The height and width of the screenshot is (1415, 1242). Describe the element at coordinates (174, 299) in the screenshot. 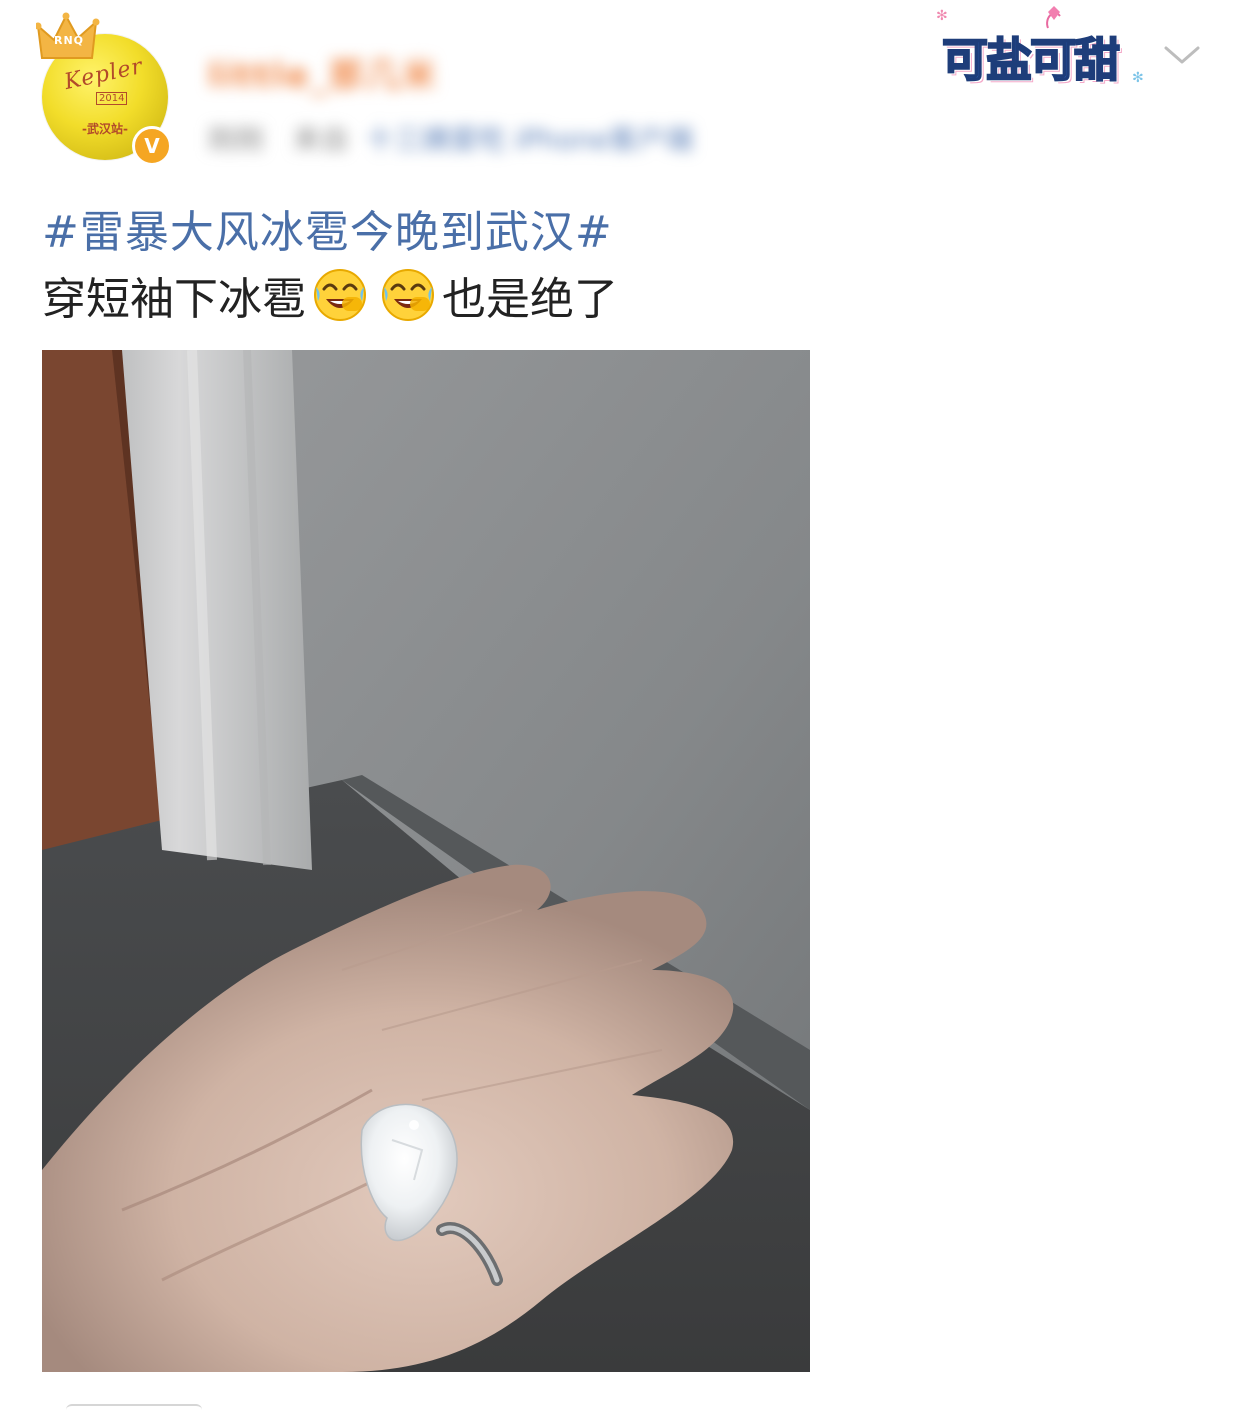

I see `post-text-before: 穿短袖下冰雹` at that location.